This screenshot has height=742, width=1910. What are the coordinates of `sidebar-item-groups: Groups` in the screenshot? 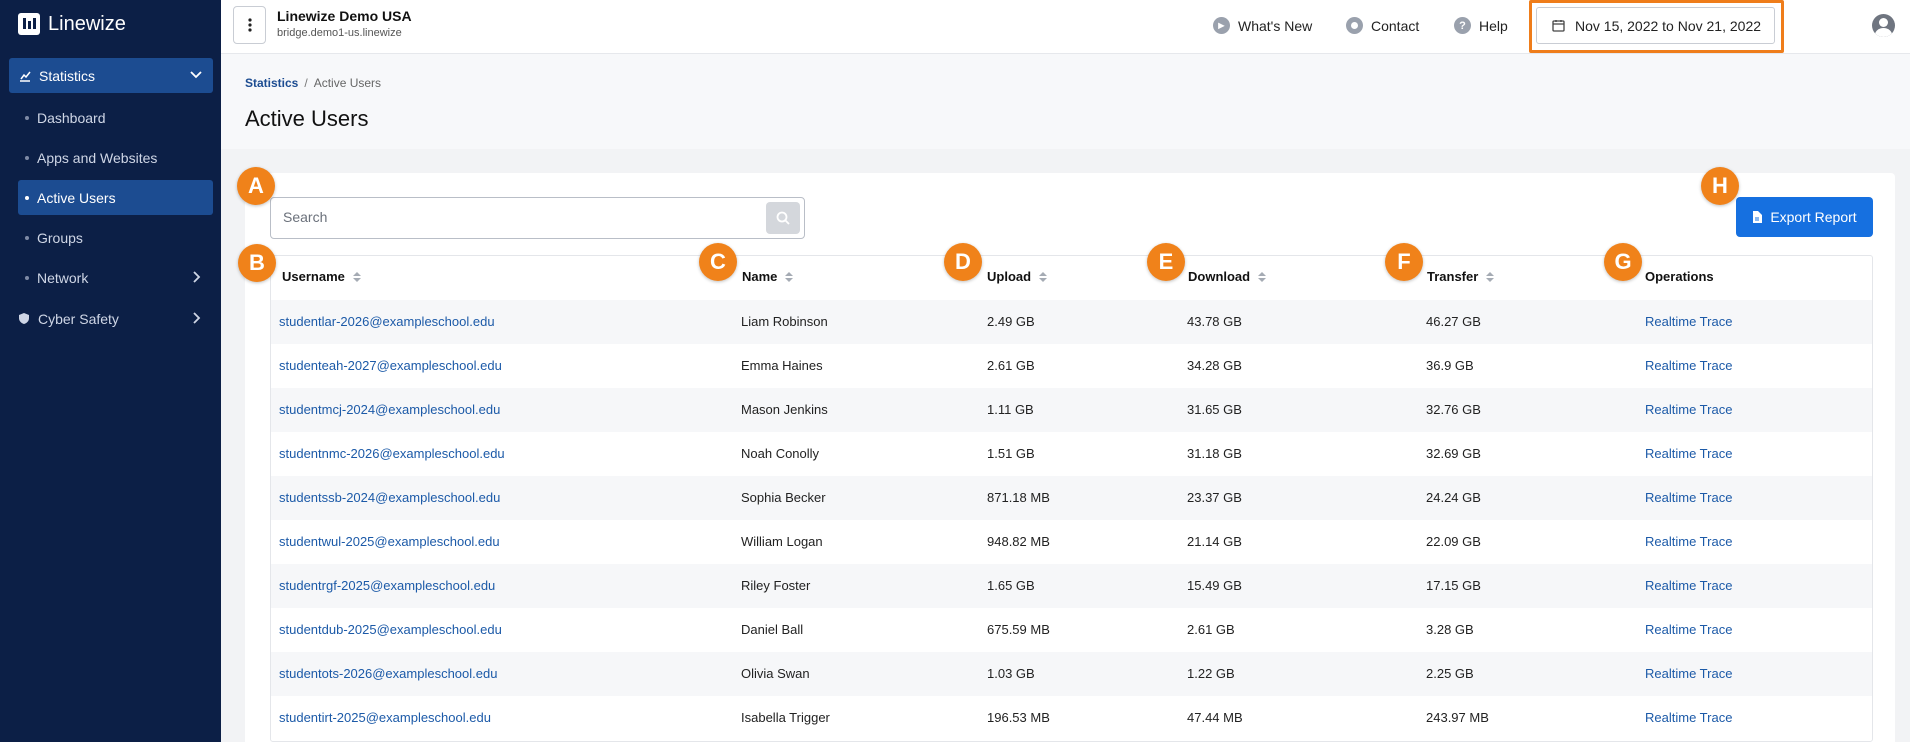 It's located at (115, 237).